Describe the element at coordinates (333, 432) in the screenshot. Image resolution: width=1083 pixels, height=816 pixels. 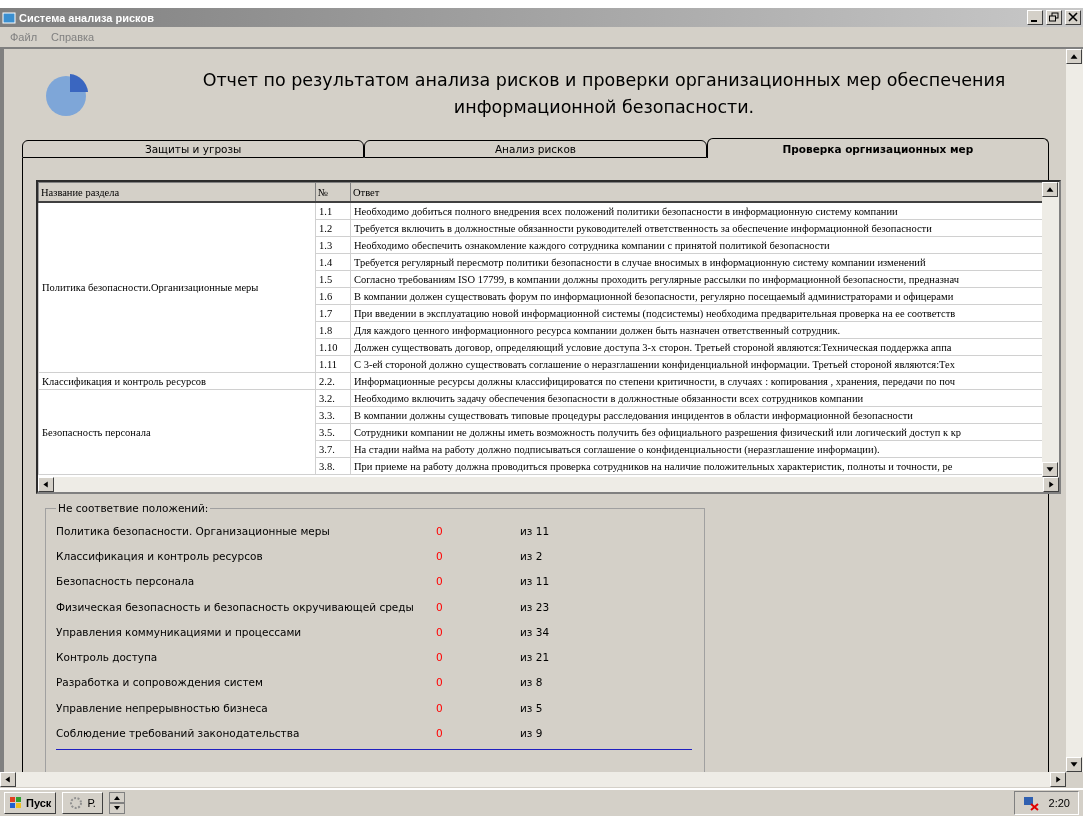
I see `table-cell: 3.5.` at that location.